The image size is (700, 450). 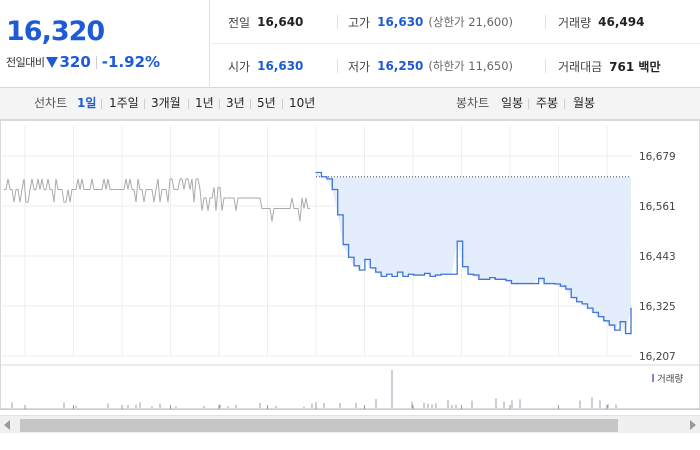 I want to click on line-chart-label: 선차트, so click(x=51, y=103).